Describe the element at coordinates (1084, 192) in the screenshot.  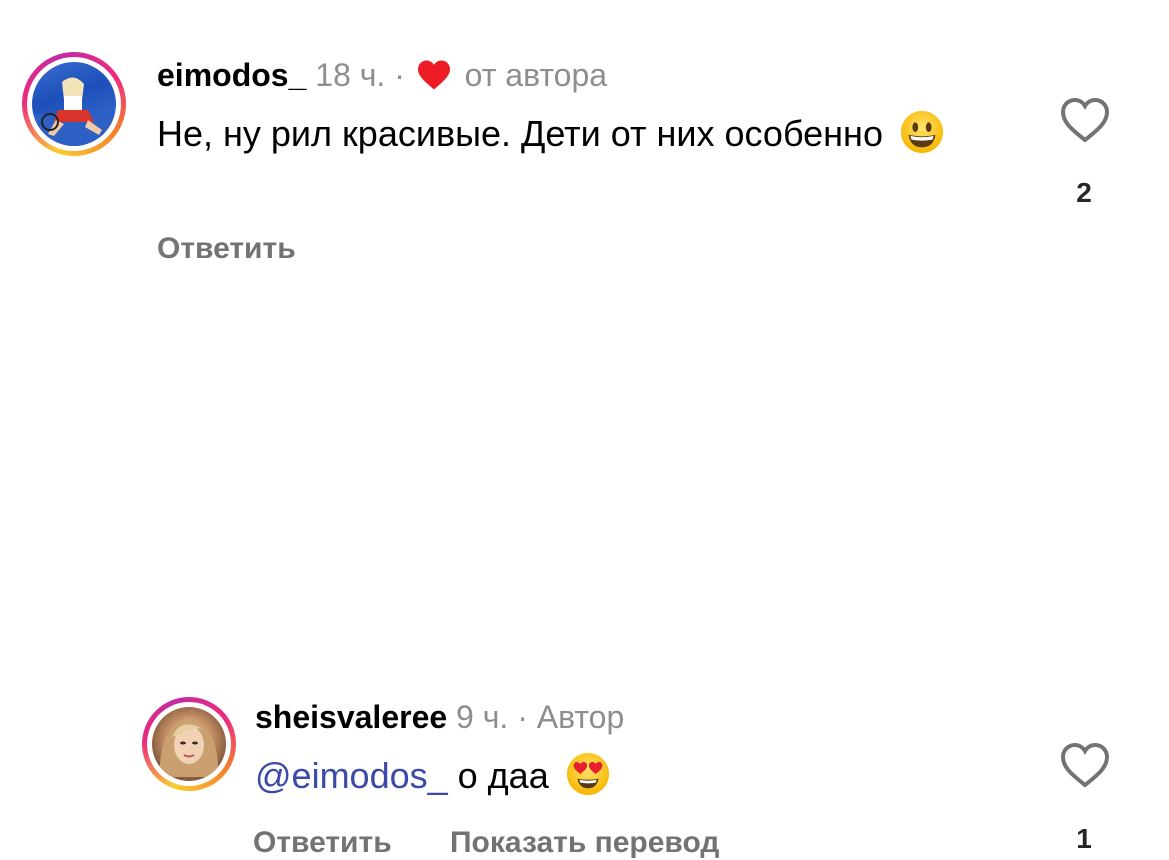
I see `like-count: 2` at that location.